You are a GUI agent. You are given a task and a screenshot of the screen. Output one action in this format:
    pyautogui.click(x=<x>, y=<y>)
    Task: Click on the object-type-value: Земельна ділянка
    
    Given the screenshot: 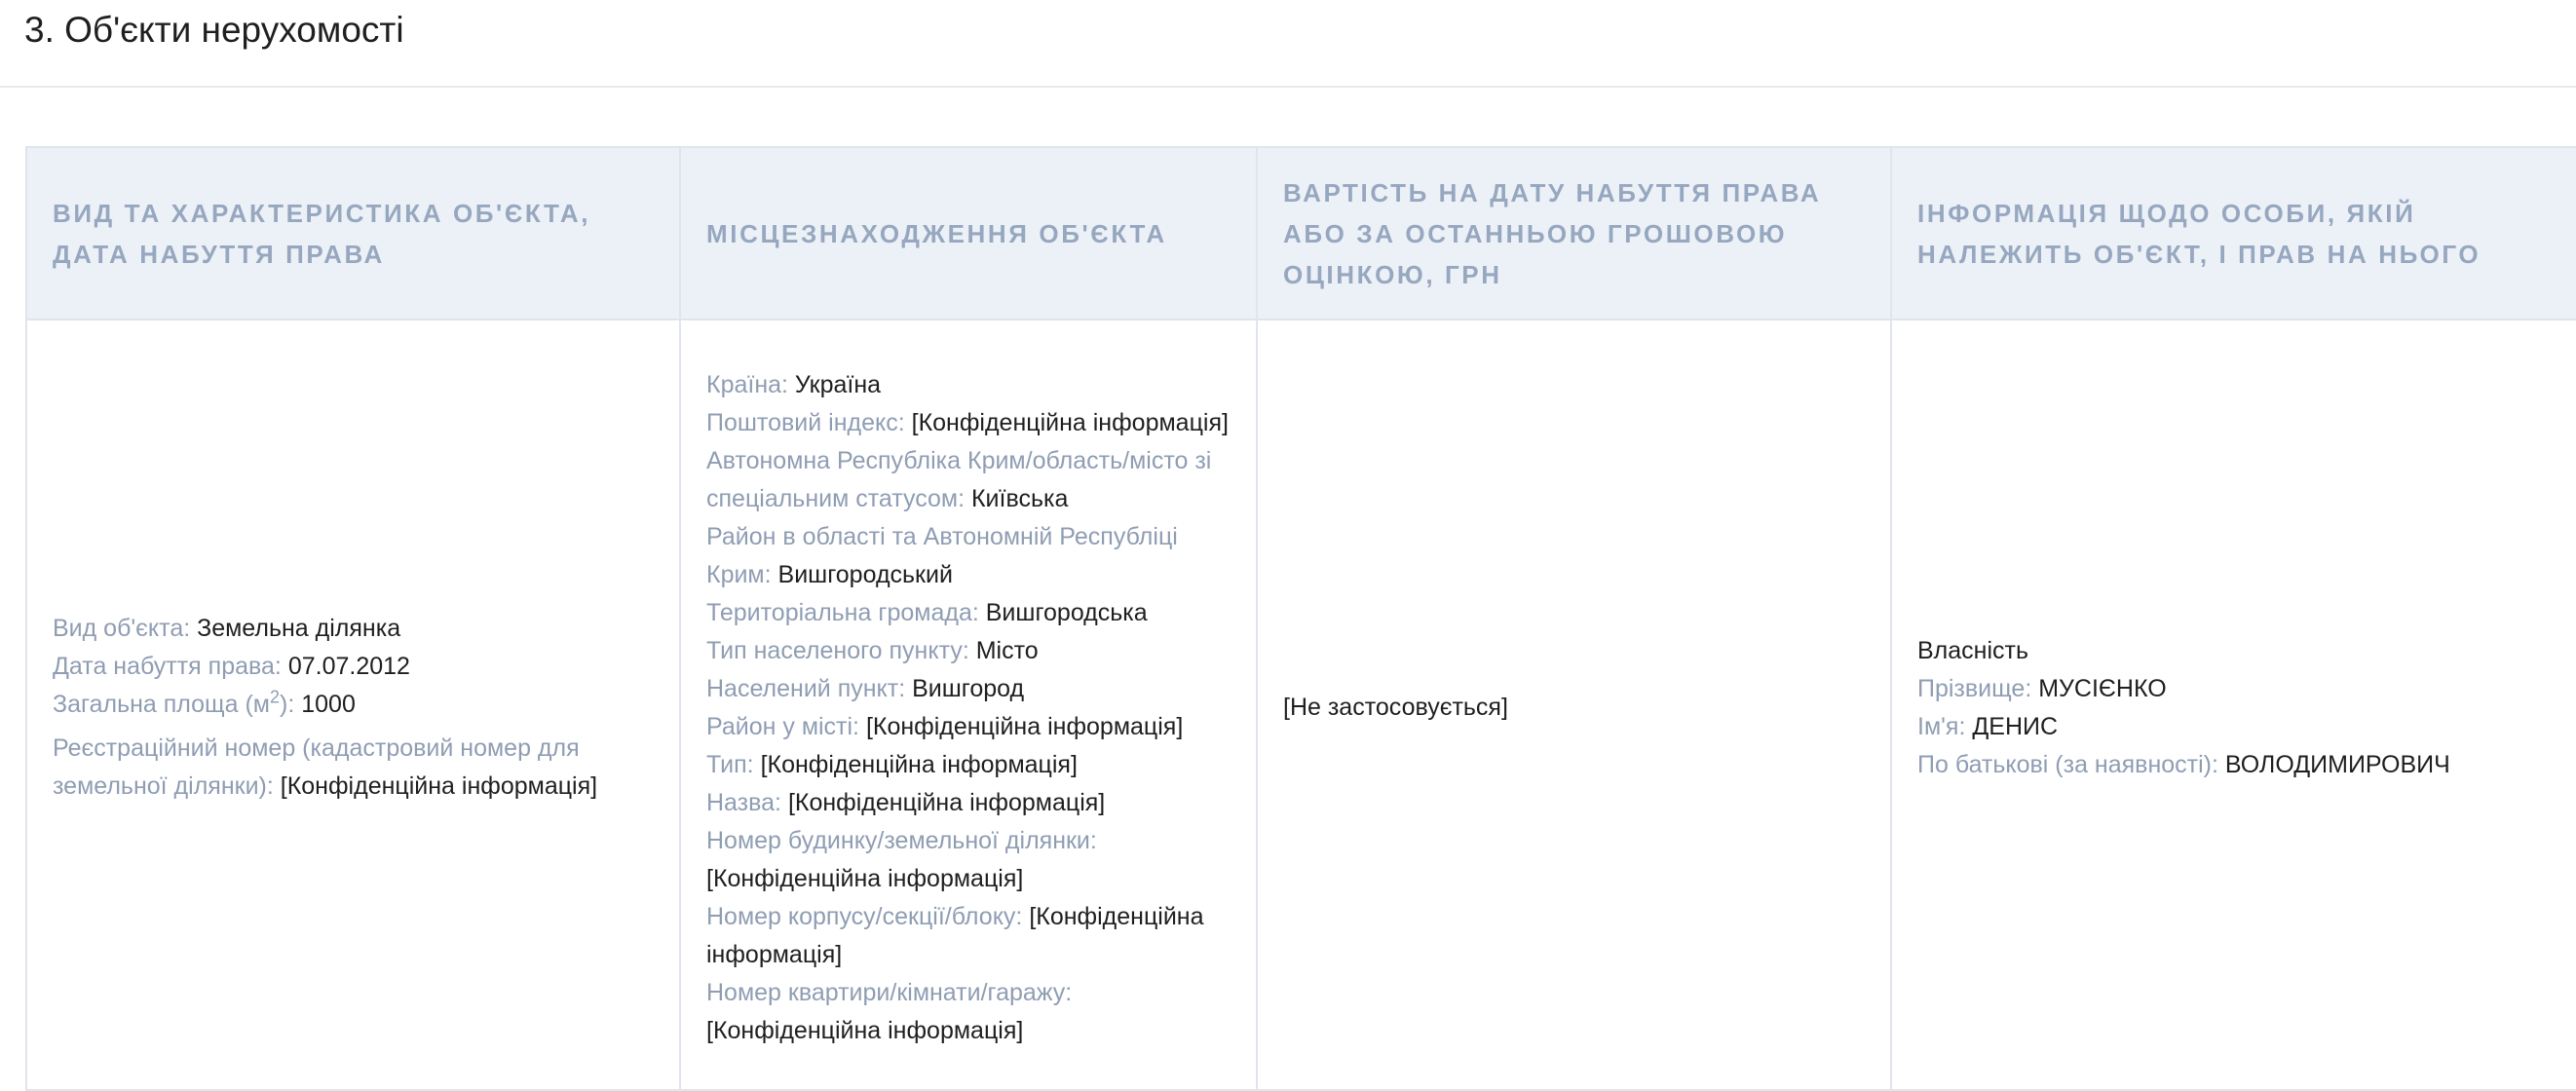 What is the action you would take?
    pyautogui.click(x=299, y=629)
    